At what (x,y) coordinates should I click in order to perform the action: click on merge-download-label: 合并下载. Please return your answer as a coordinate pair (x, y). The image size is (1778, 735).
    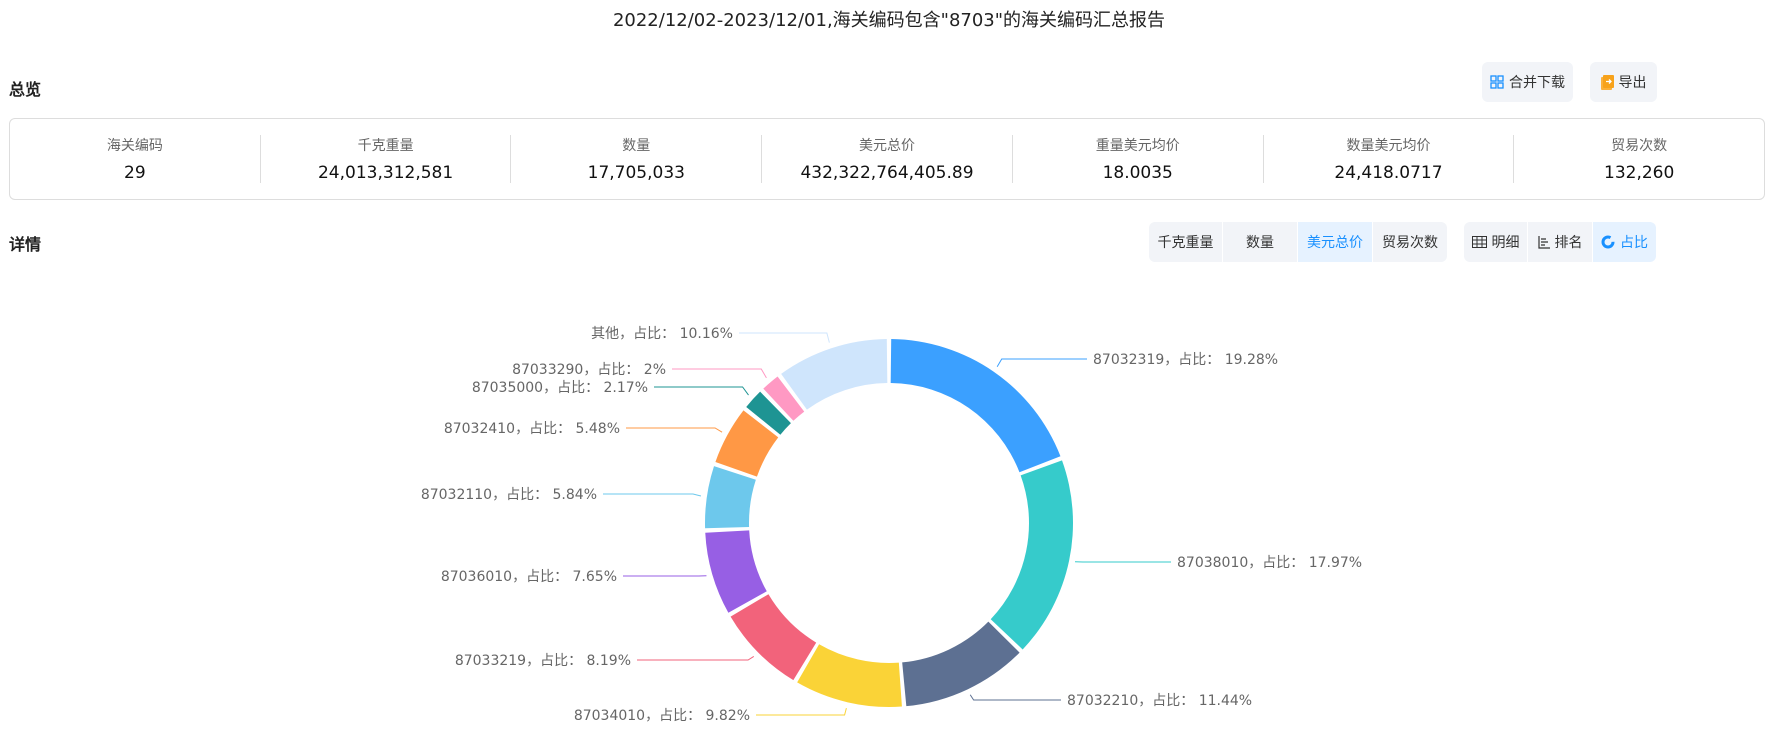
    Looking at the image, I should click on (1537, 83).